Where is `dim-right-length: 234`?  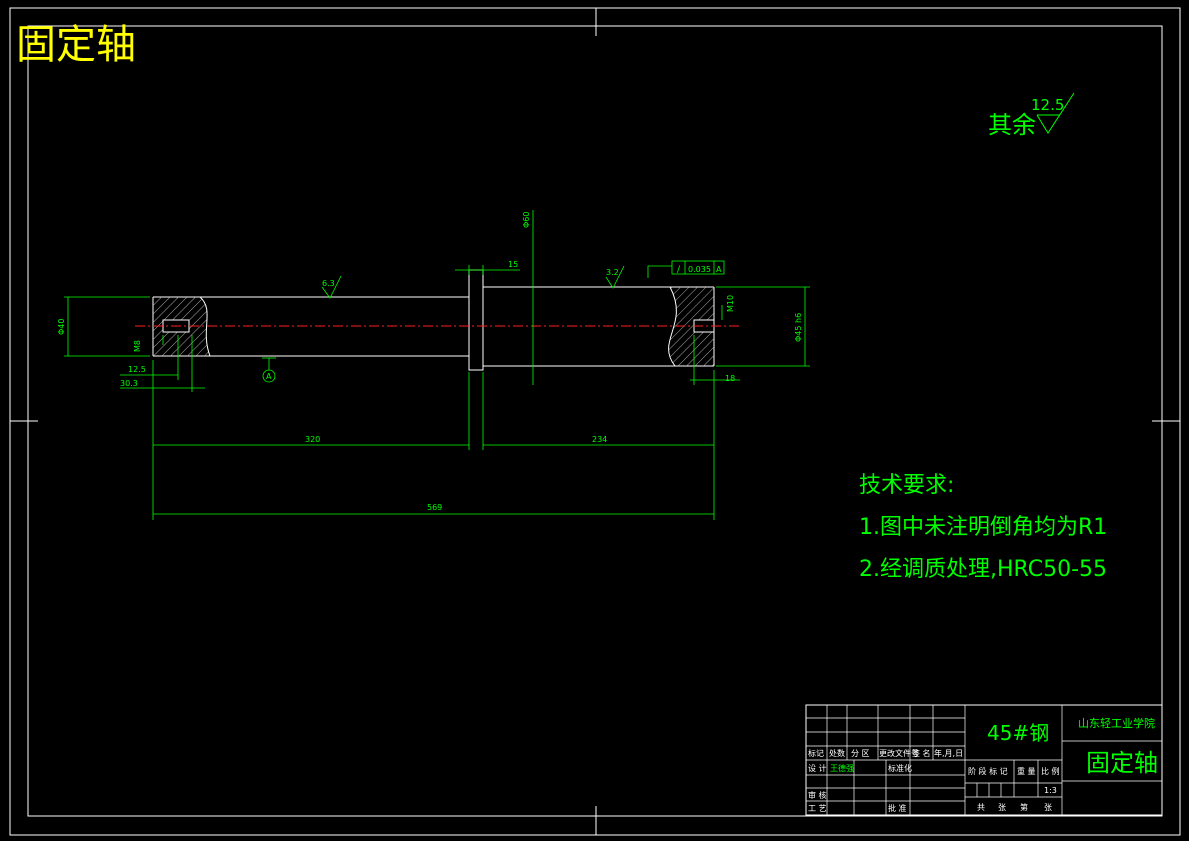
dim-right-length: 234 is located at coordinates (599, 439).